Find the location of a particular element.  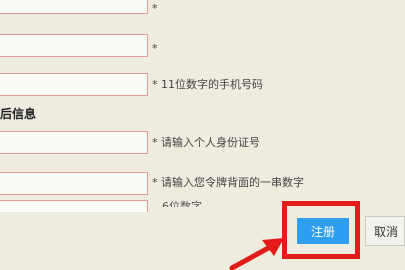

token-number-field is located at coordinates (74, 183).